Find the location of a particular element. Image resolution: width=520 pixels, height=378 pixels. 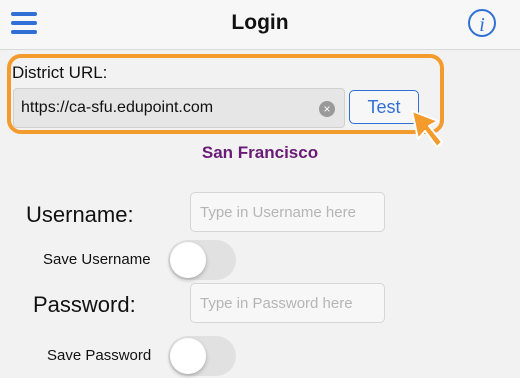

username-label: Username: is located at coordinates (80, 214).